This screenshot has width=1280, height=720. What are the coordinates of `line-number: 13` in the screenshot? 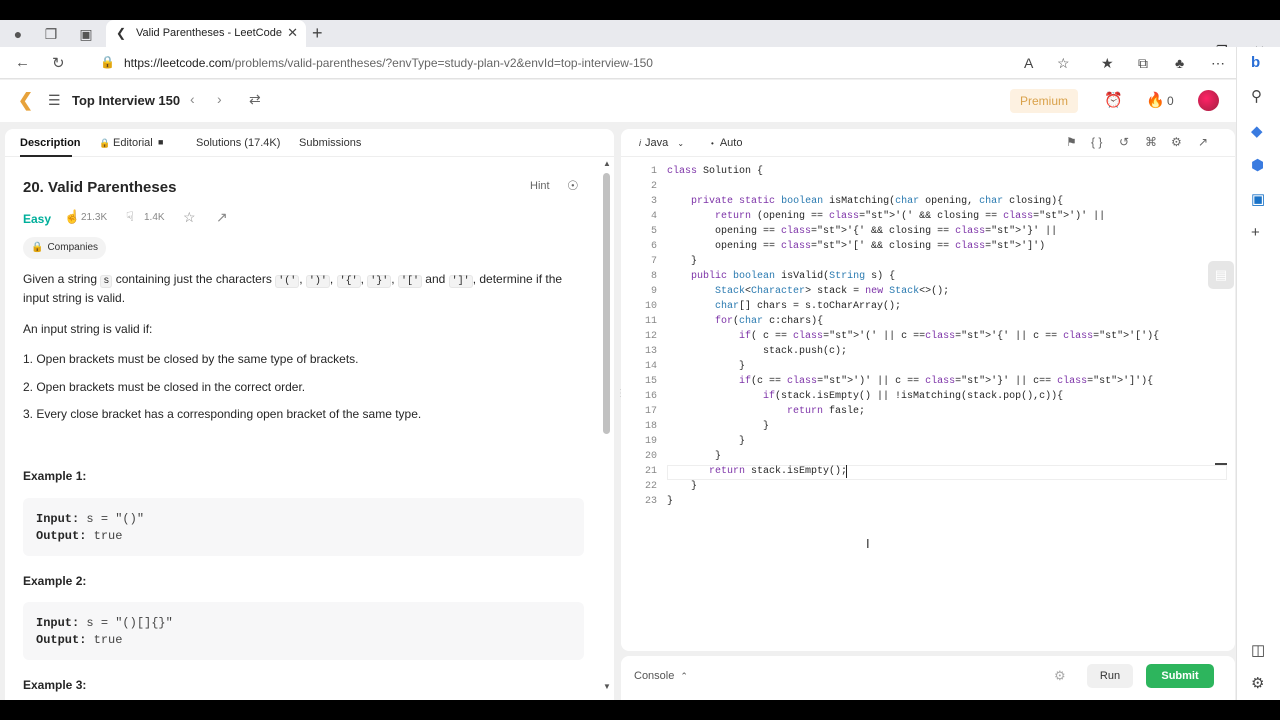 It's located at (650, 351).